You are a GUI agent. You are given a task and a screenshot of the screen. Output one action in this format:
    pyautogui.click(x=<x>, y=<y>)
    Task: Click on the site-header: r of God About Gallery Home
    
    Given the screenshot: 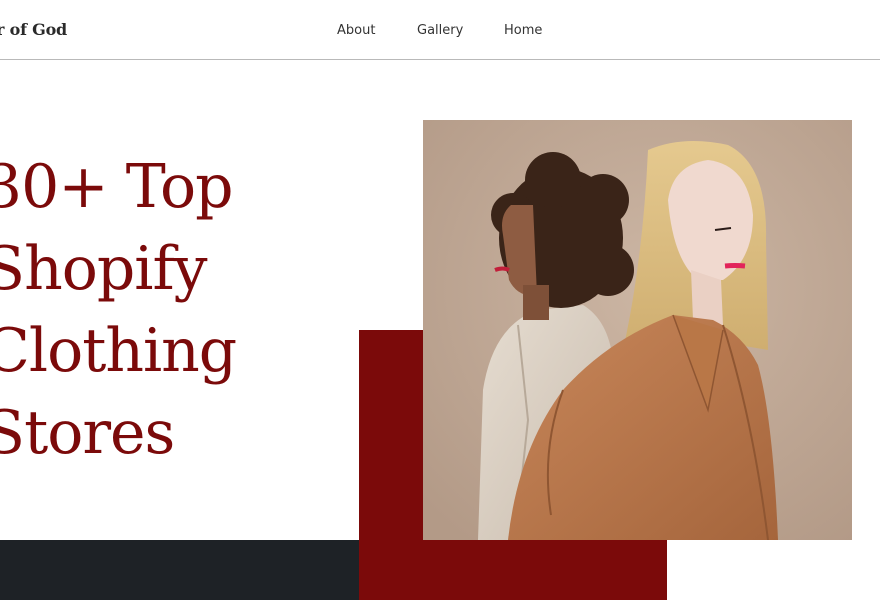 What is the action you would take?
    pyautogui.click(x=440, y=30)
    